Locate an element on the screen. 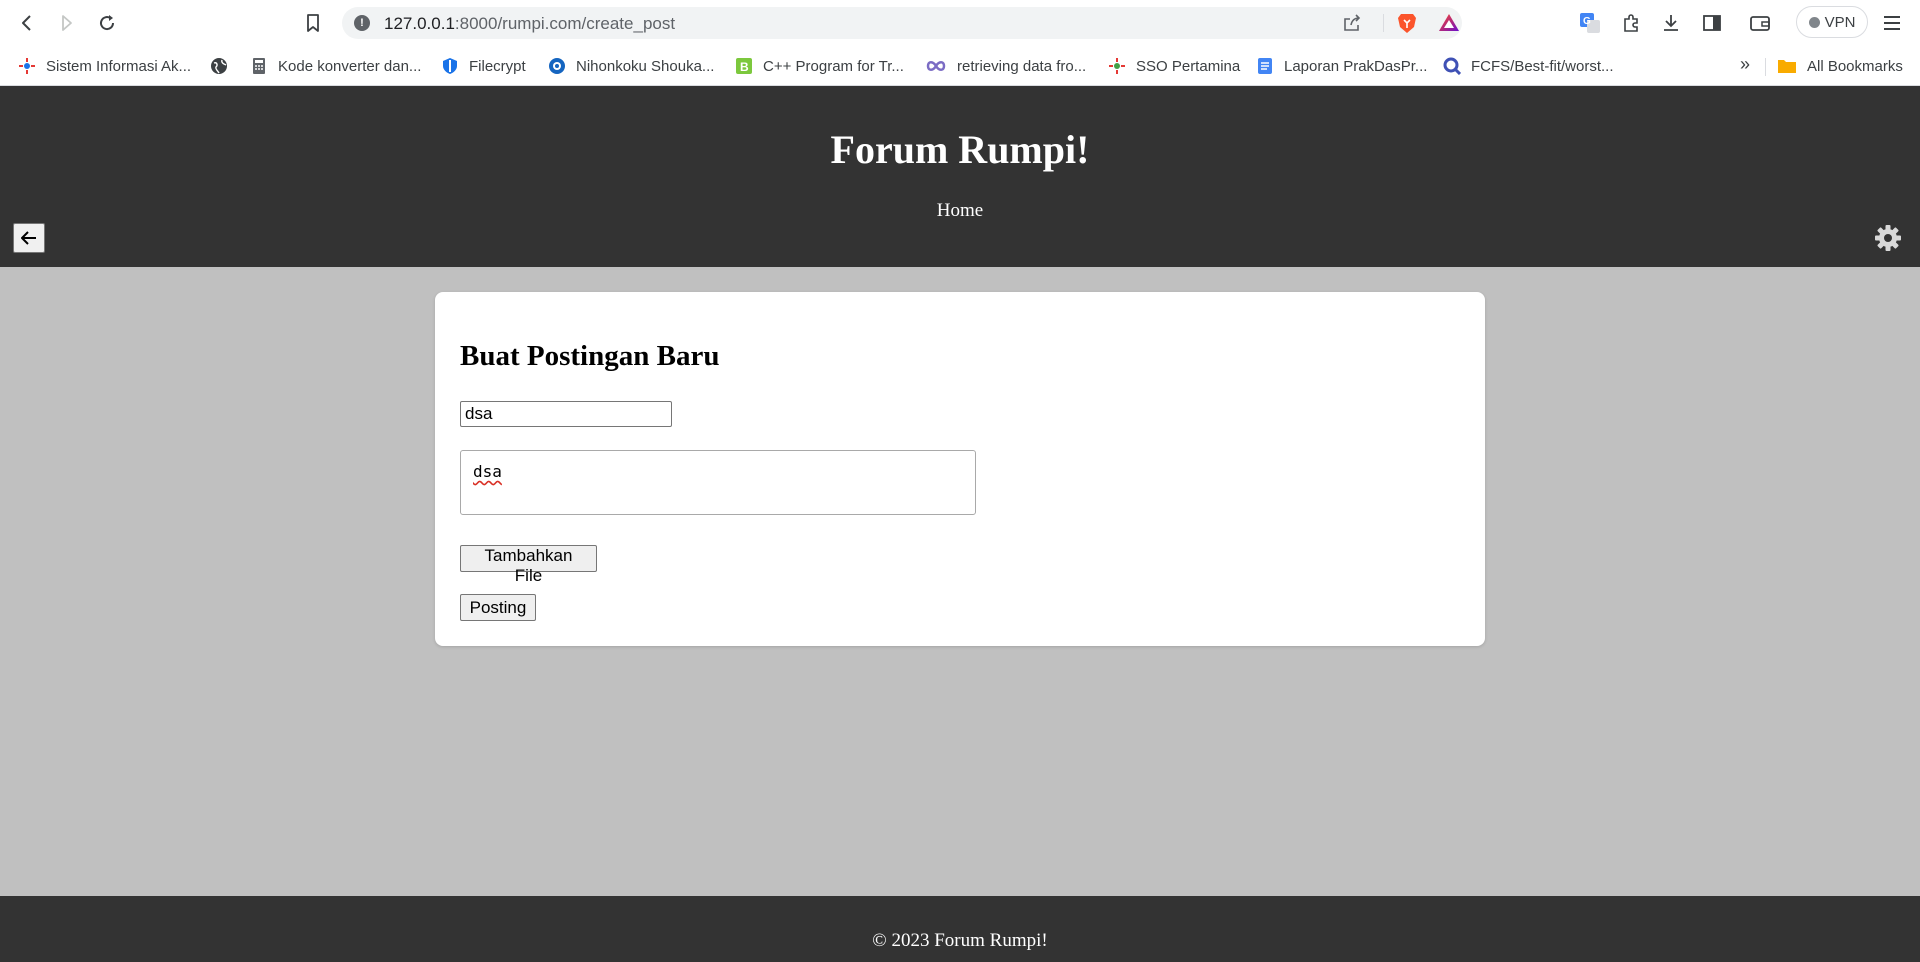  site-title: Forum Rumpi! is located at coordinates (960, 149).